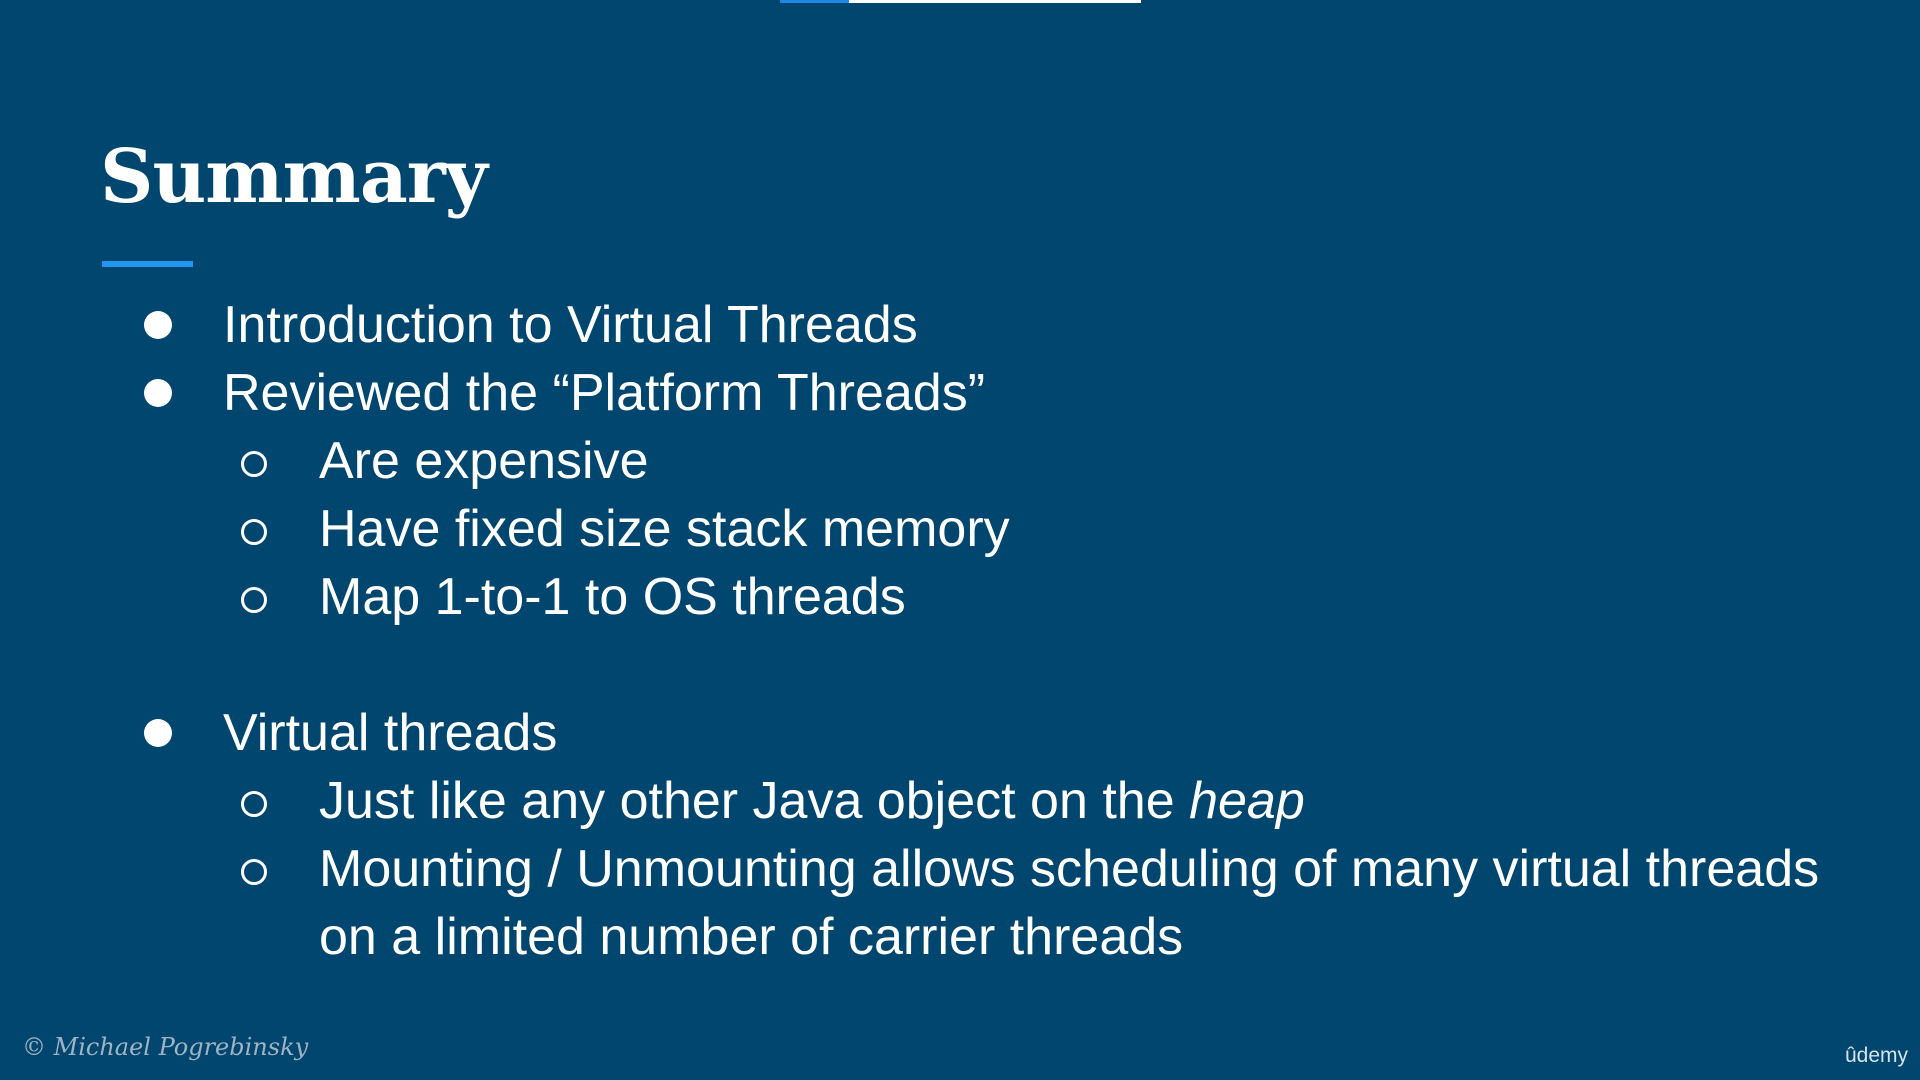  Describe the element at coordinates (570, 325) in the screenshot. I see `bullet-text: Introduction to Virtual Threads` at that location.